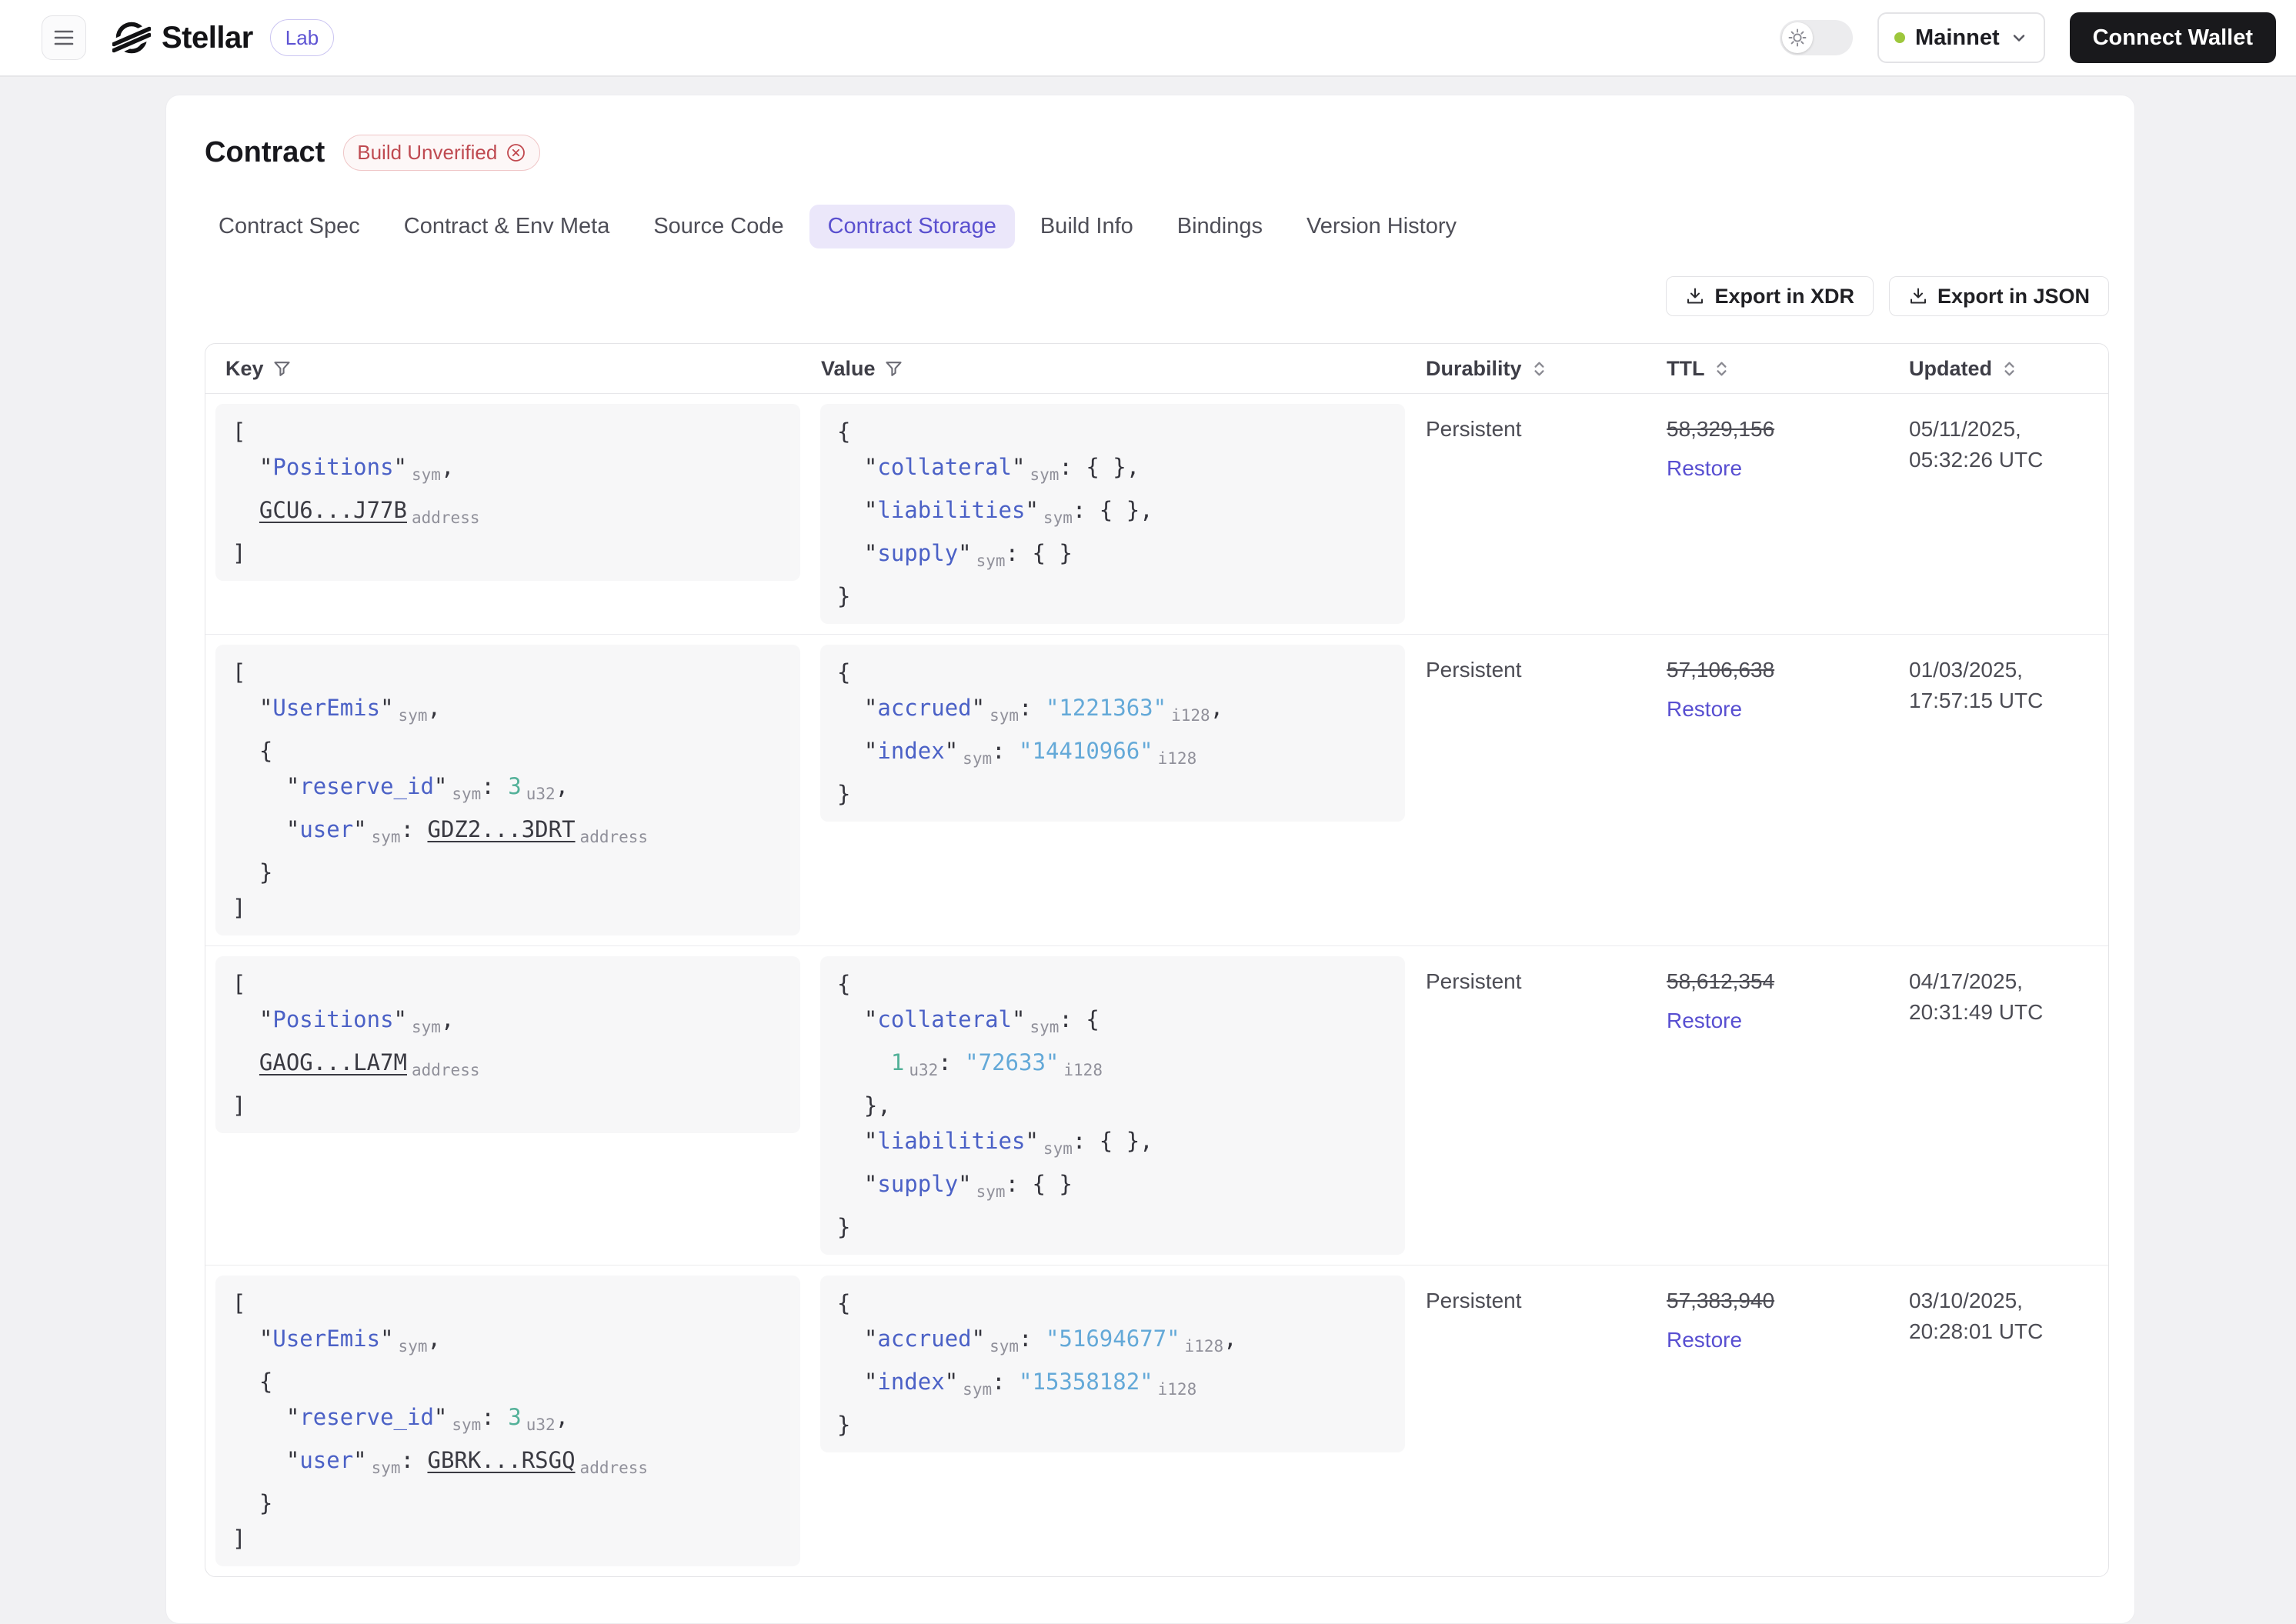 Image resolution: width=2296 pixels, height=1624 pixels. I want to click on address-link: GCU6...J77B, so click(333, 510).